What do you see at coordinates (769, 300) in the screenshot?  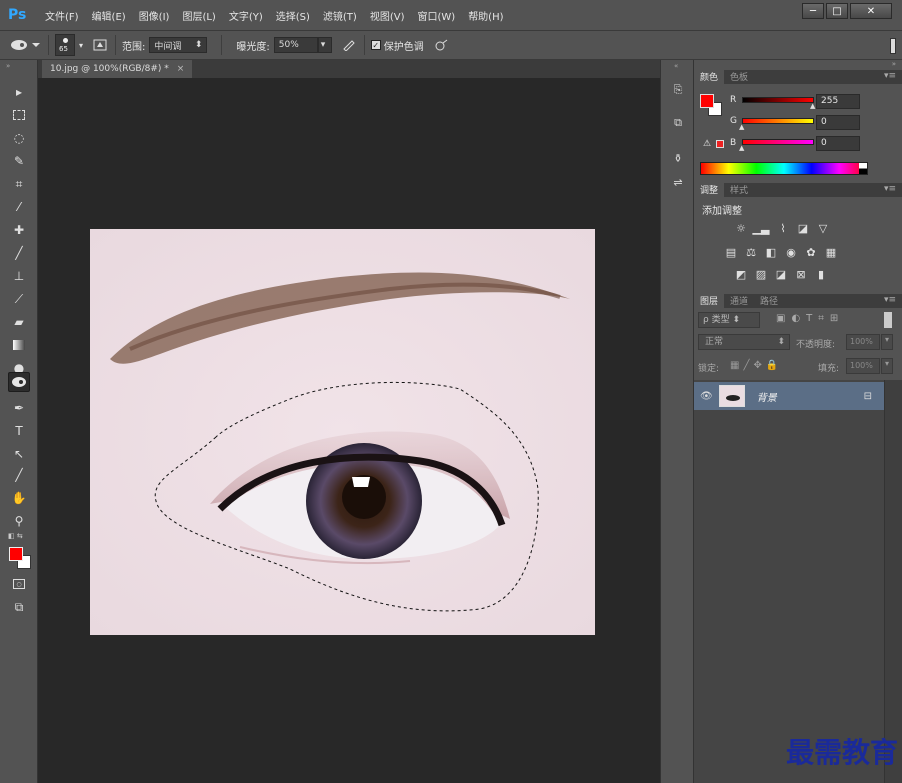 I see `tab-paths: 路径` at bounding box center [769, 300].